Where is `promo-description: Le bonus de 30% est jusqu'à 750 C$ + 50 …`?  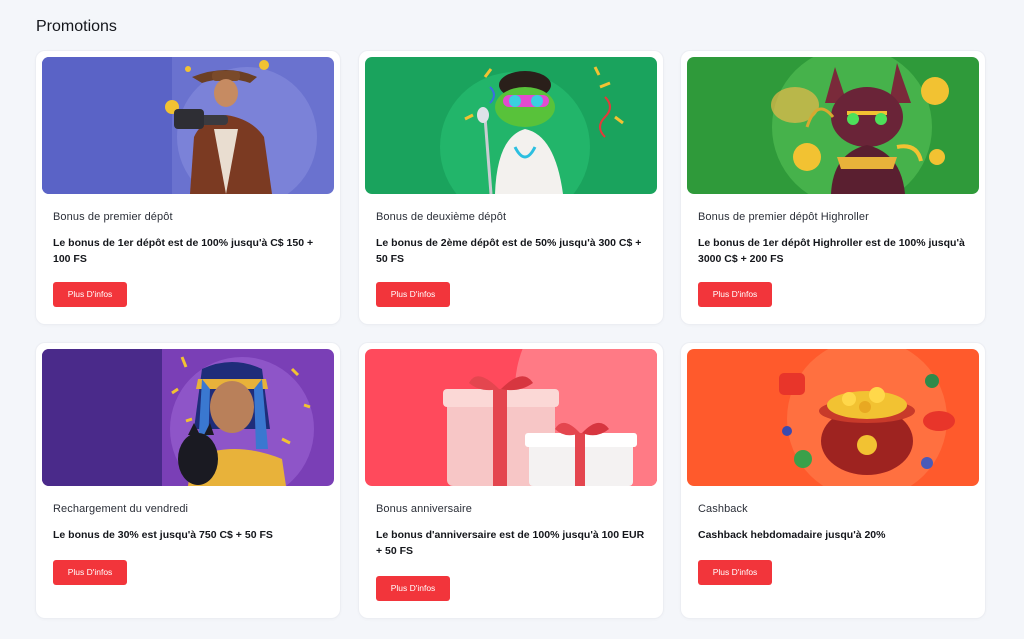 promo-description: Le bonus de 30% est jusqu'à 750 C$ + 50 … is located at coordinates (163, 535).